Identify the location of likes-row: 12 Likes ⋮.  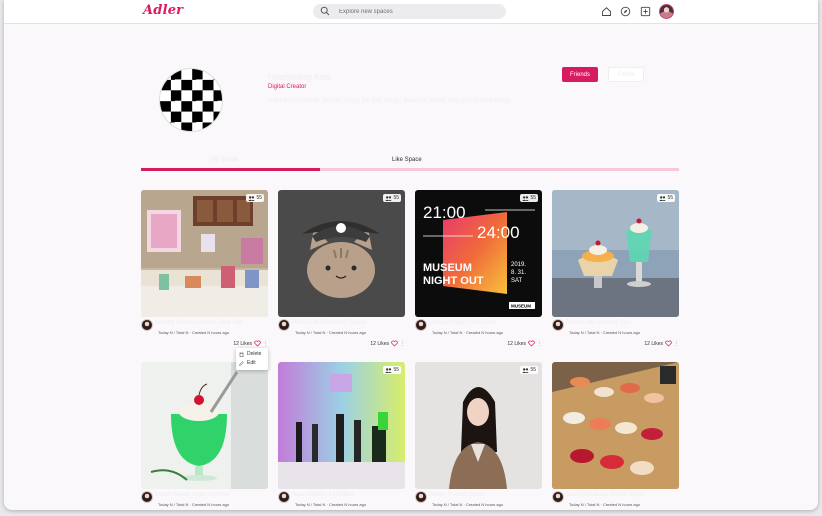
(661, 343).